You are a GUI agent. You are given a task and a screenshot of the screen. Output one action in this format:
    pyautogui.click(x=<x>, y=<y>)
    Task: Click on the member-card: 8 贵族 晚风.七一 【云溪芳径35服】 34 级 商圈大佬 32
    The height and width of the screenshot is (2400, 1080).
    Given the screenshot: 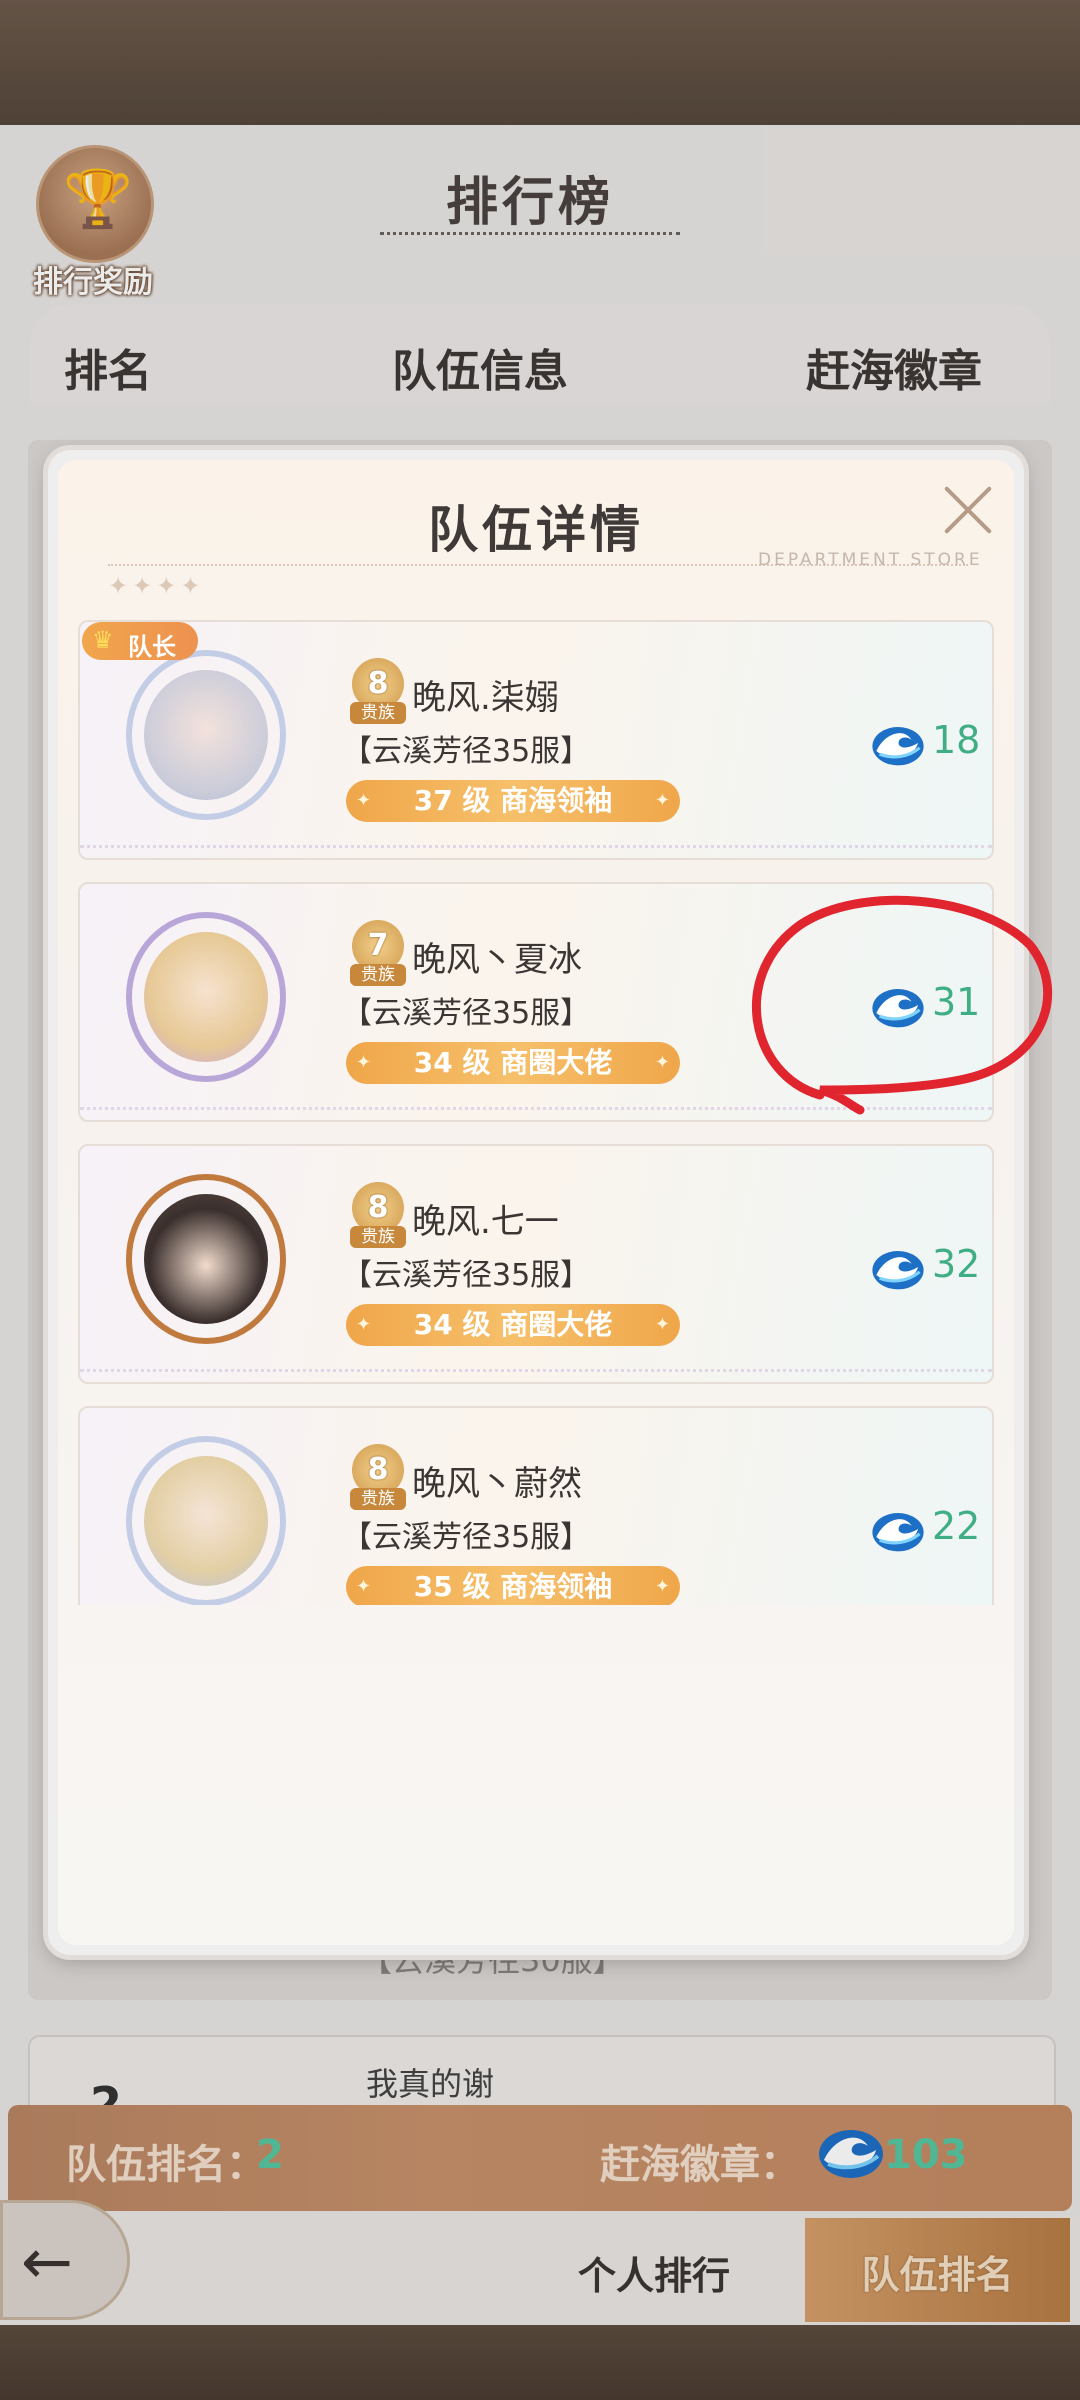 What is the action you would take?
    pyautogui.click(x=536, y=1264)
    